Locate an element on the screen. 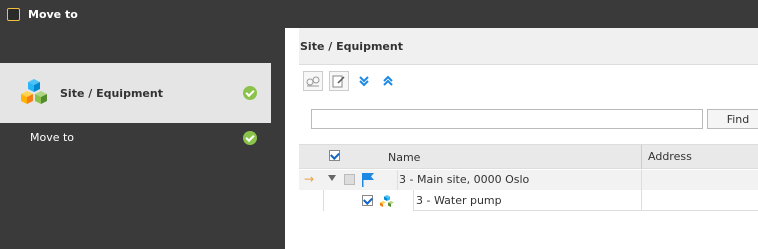 Image resolution: width=758 pixels, height=249 pixels. collapse-all-button is located at coordinates (388, 81).